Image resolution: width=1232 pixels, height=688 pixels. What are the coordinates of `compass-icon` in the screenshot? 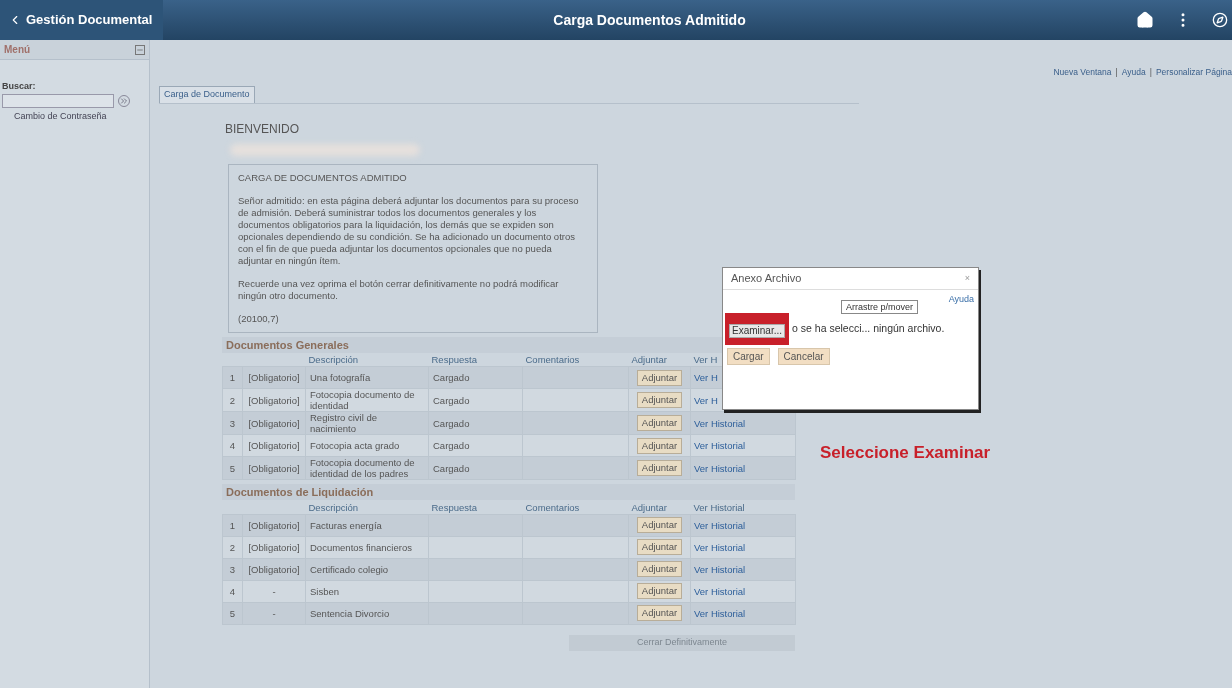 It's located at (1220, 20).